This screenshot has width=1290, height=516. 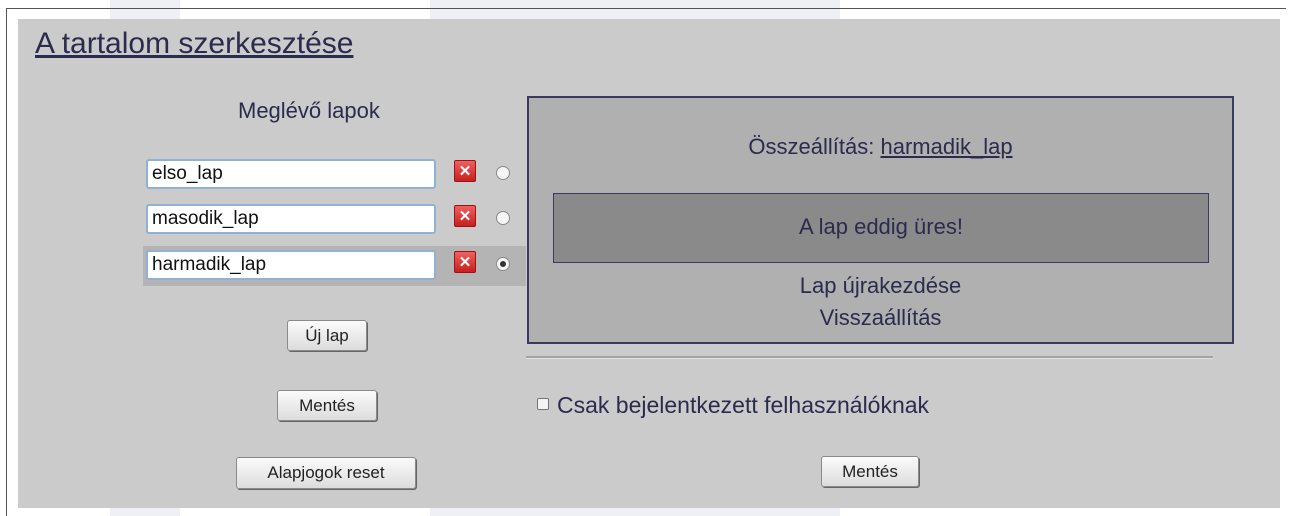 I want to click on restore-link: Visszaállítás, so click(x=880, y=318).